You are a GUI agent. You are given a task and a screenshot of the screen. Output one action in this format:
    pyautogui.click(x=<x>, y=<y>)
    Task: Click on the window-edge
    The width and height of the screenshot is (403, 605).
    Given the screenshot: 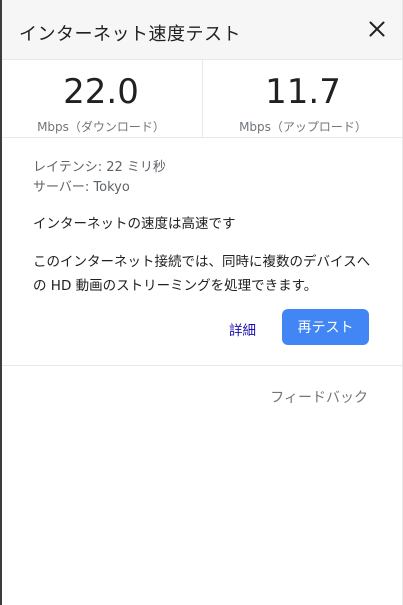 What is the action you would take?
    pyautogui.click(x=1, y=302)
    